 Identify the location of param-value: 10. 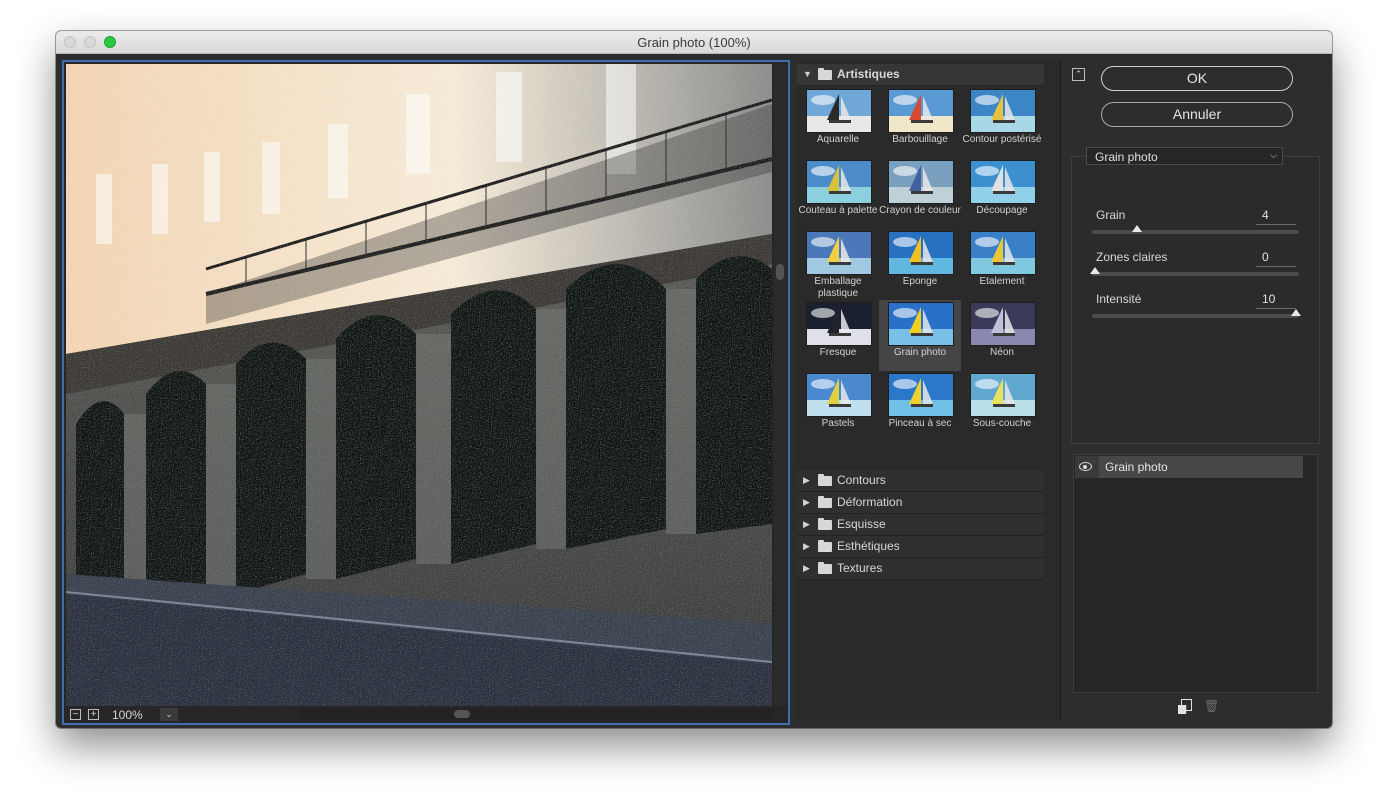
(1269, 299).